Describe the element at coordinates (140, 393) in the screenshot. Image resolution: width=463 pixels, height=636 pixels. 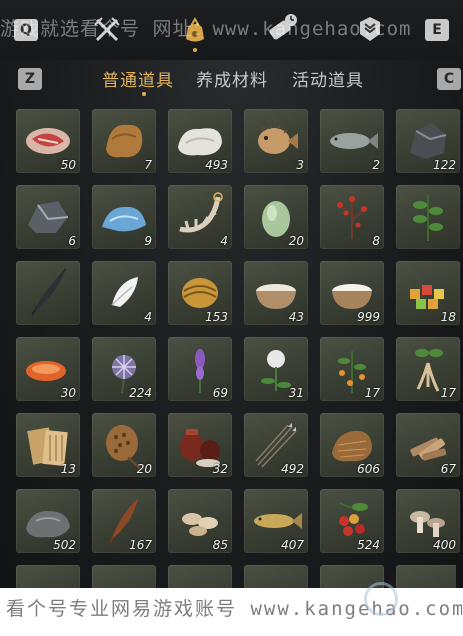
I see `item-quantity: 224` at that location.